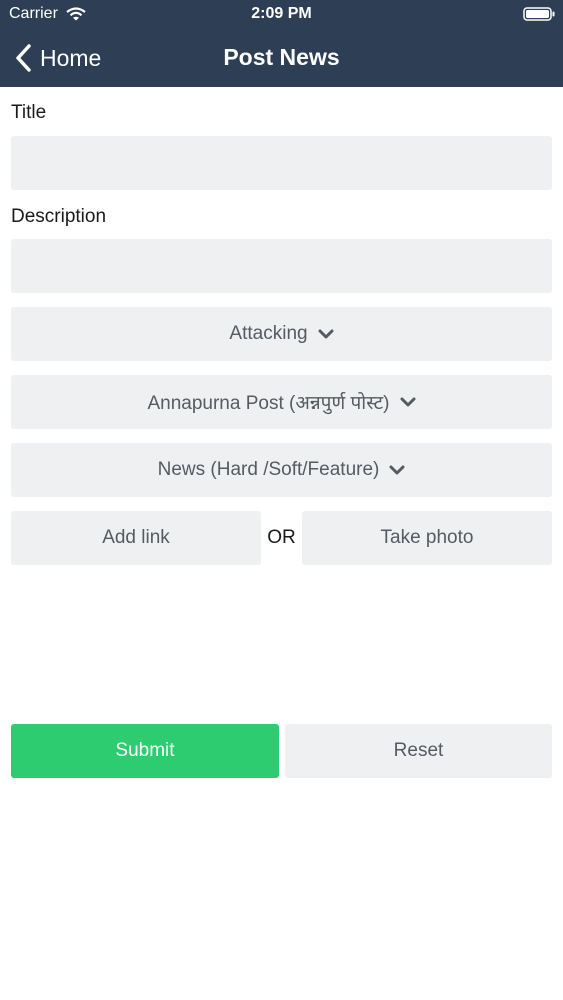 The image size is (563, 1000). Describe the element at coordinates (29, 112) in the screenshot. I see `title-label: Title` at that location.